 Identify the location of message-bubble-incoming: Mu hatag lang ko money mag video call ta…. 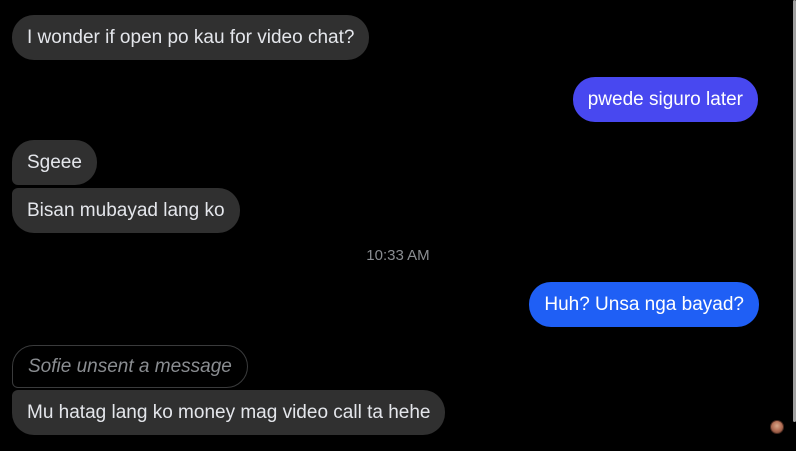
(229, 412).